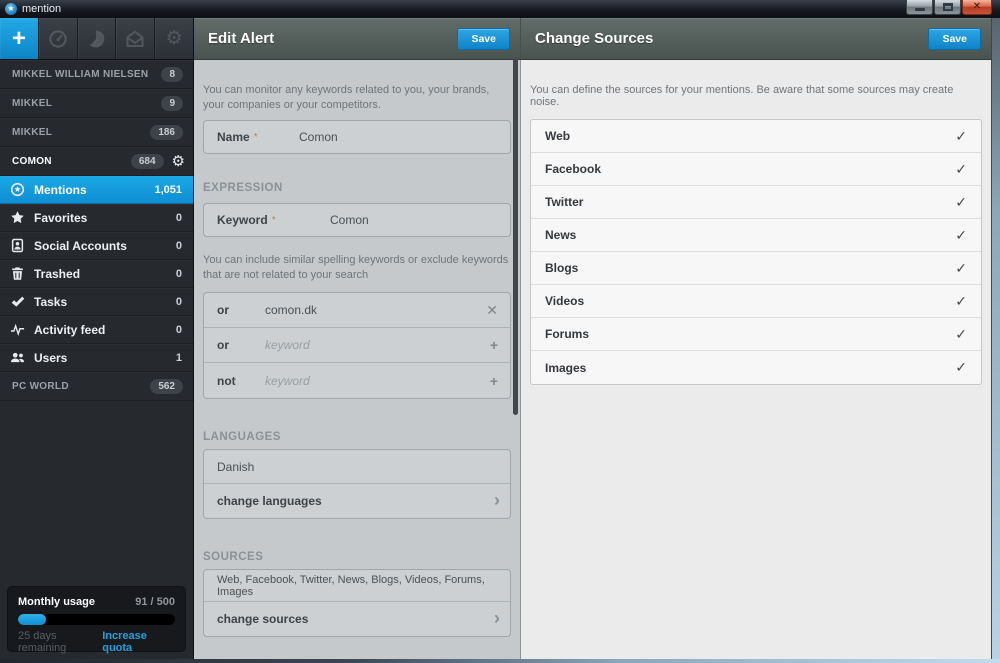 The height and width of the screenshot is (663, 1000). What do you see at coordinates (241, 38) in the screenshot?
I see `edit-alert-title: Edit Alert` at bounding box center [241, 38].